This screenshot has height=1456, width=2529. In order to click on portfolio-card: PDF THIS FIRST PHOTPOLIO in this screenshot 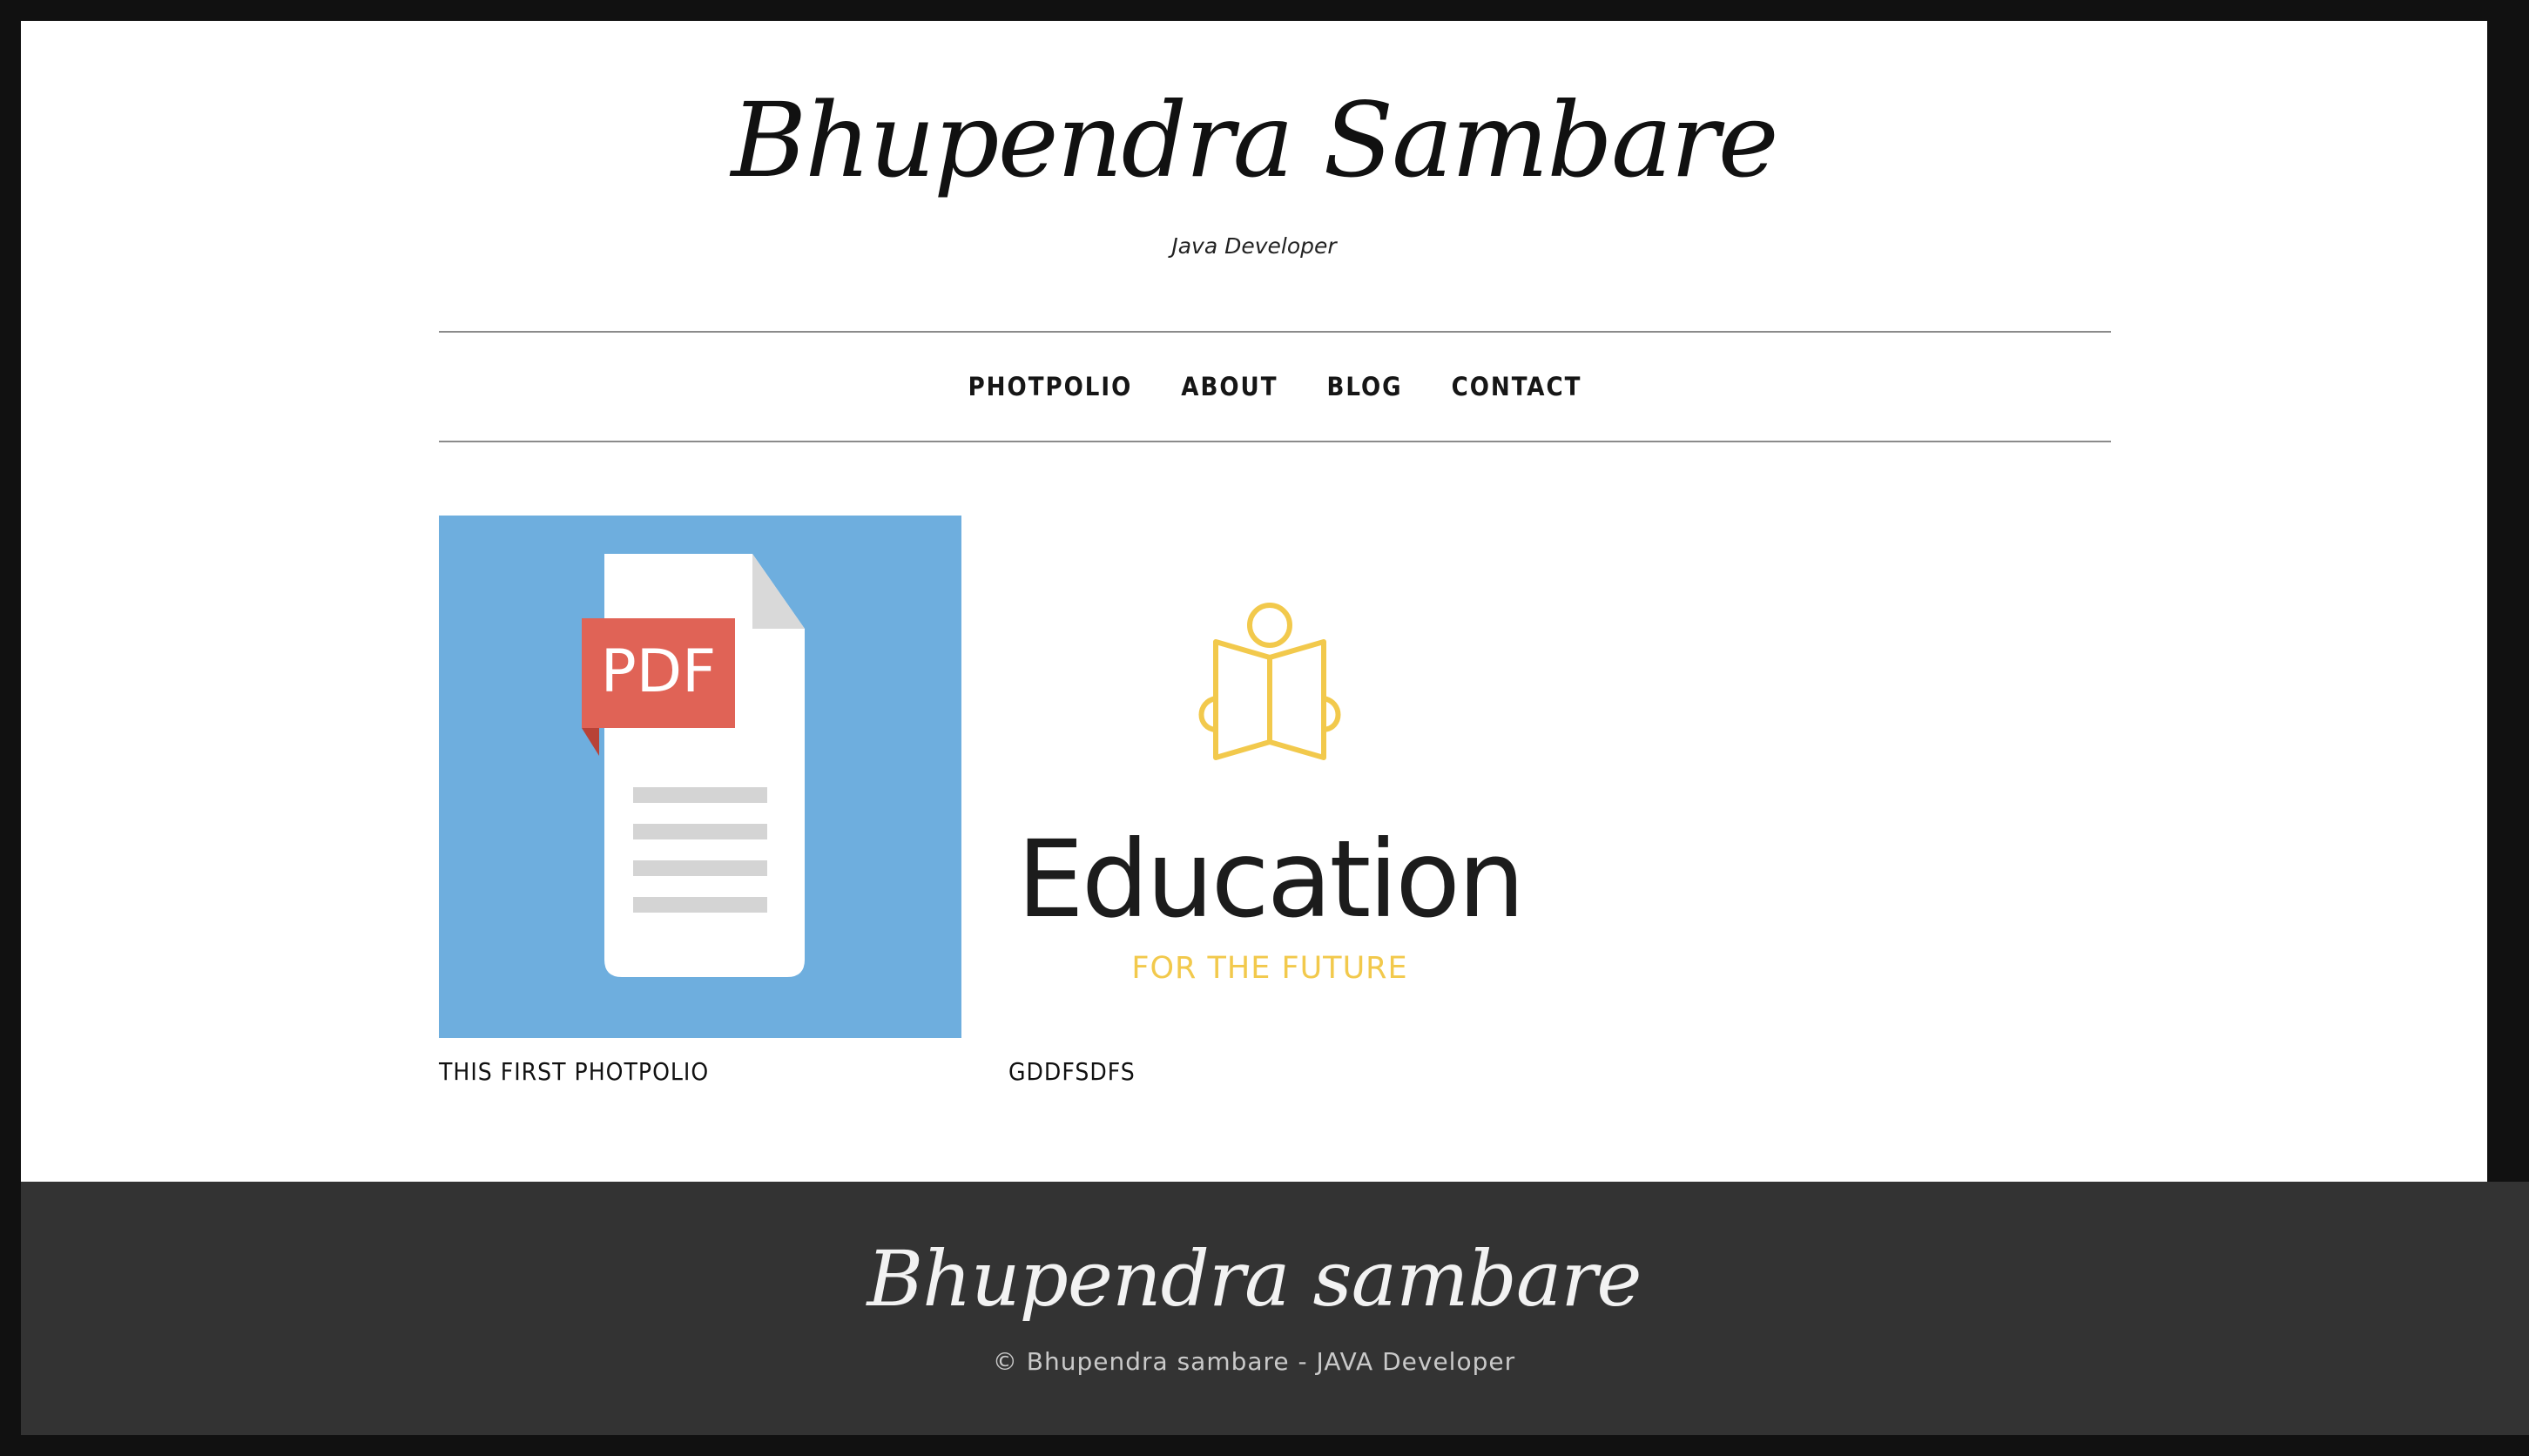, I will do `click(700, 801)`.